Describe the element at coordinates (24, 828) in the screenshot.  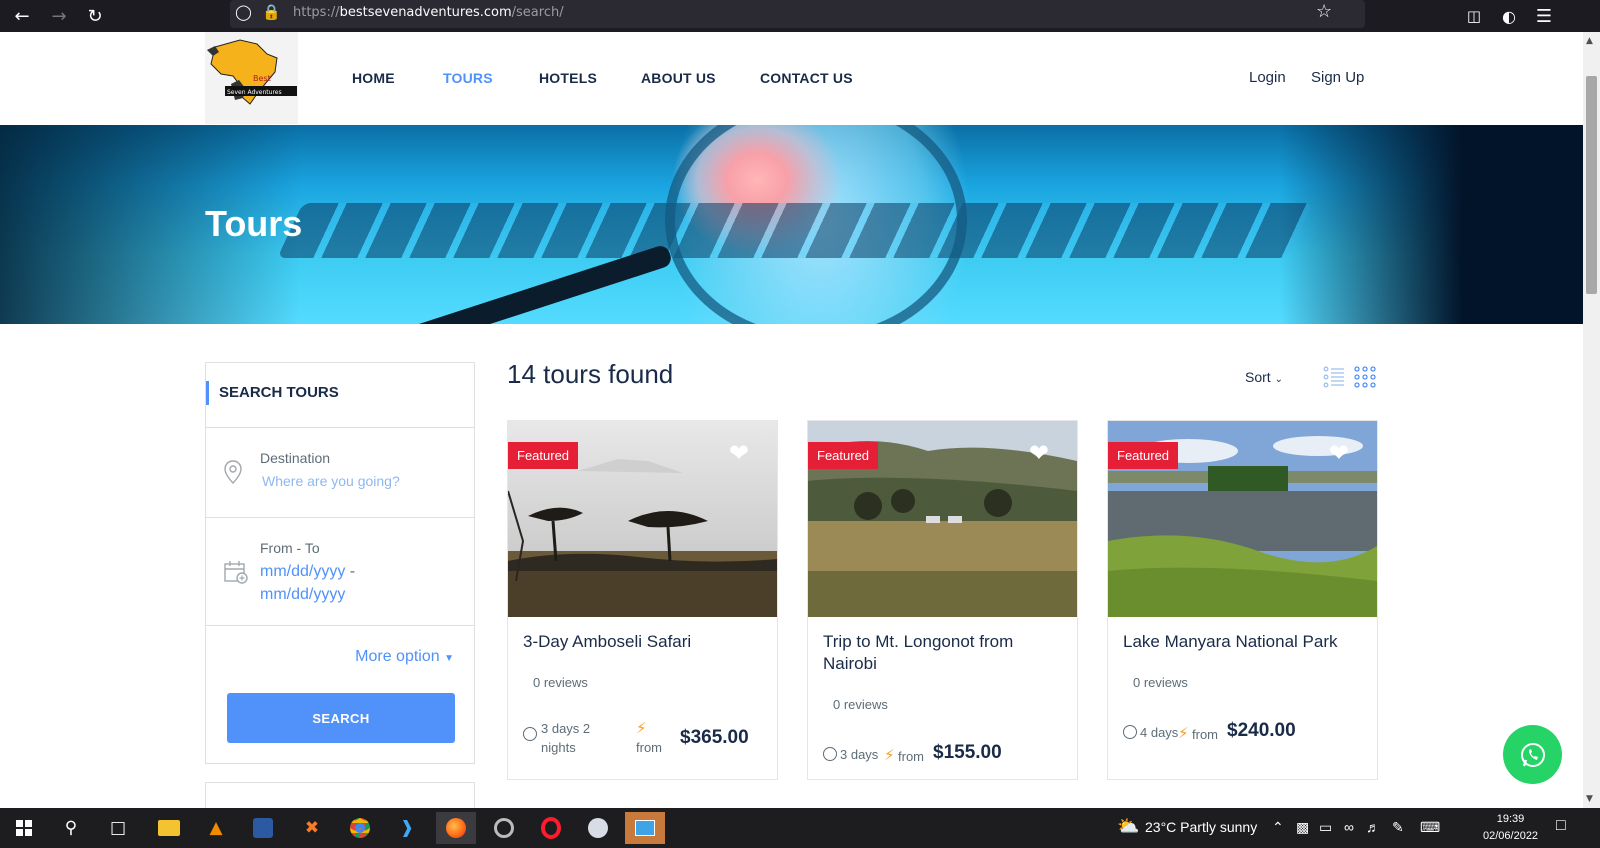
I see `windows-start-icon` at that location.